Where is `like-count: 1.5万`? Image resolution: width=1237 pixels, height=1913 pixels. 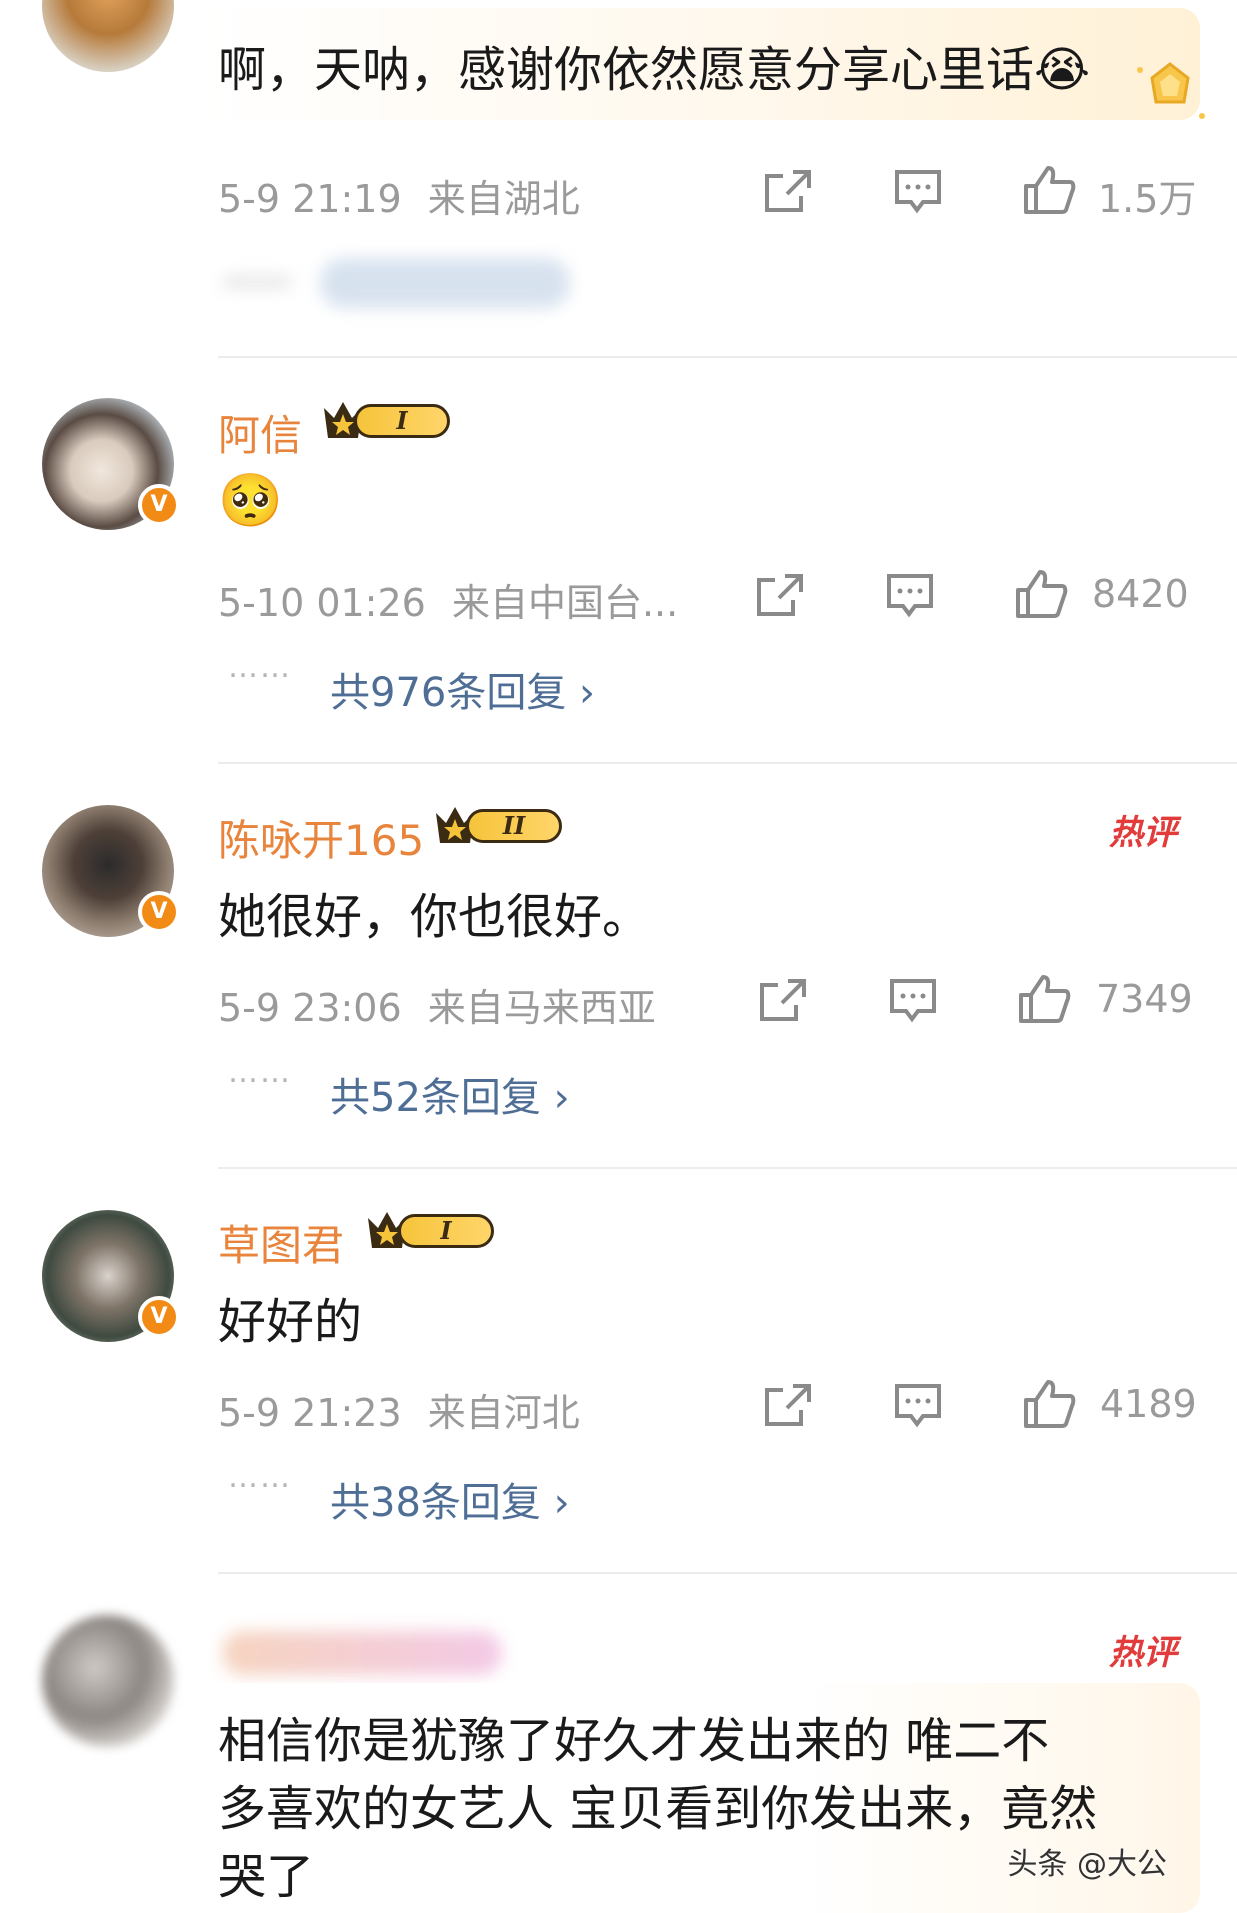
like-count: 1.5万 is located at coordinates (1147, 199).